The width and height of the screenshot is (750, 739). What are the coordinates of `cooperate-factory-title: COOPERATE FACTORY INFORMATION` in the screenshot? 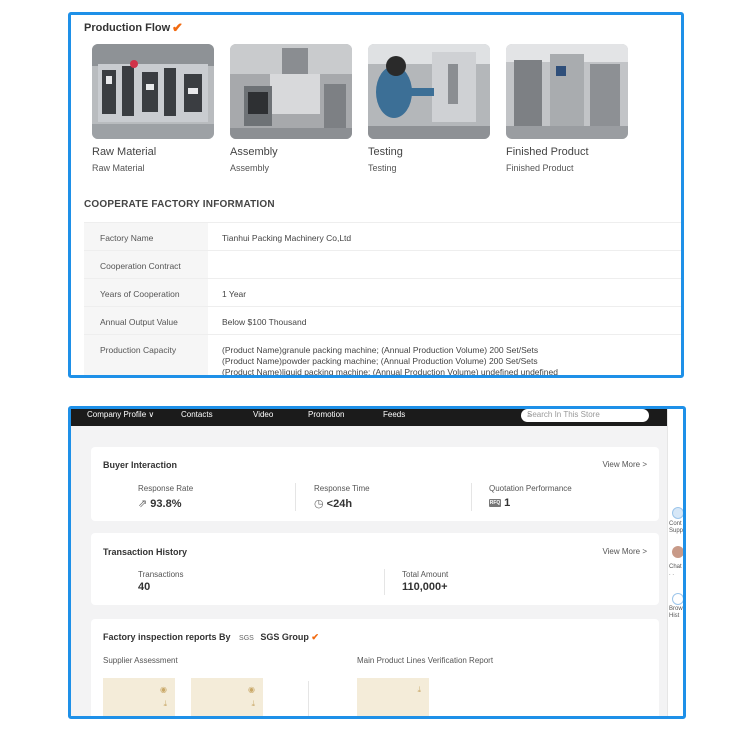 It's located at (179, 204).